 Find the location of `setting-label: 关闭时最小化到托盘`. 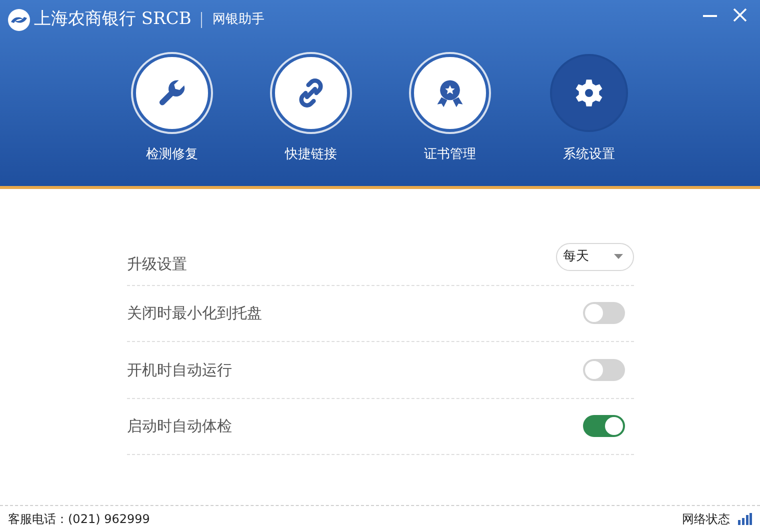

setting-label: 关闭时最小化到托盘 is located at coordinates (194, 313).